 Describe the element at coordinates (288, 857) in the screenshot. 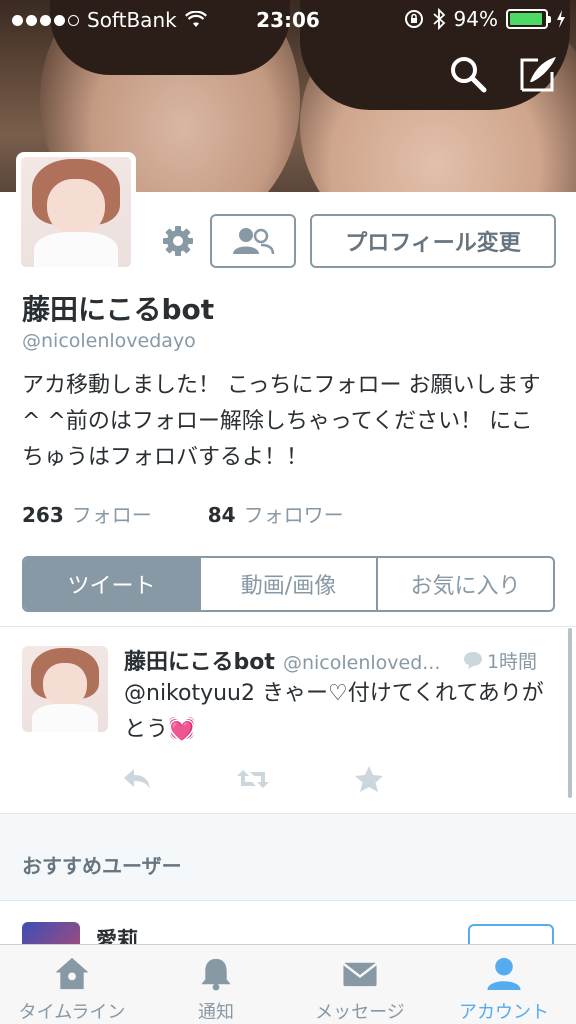

I see `recommended-users-section: おすすめユーザー` at that location.